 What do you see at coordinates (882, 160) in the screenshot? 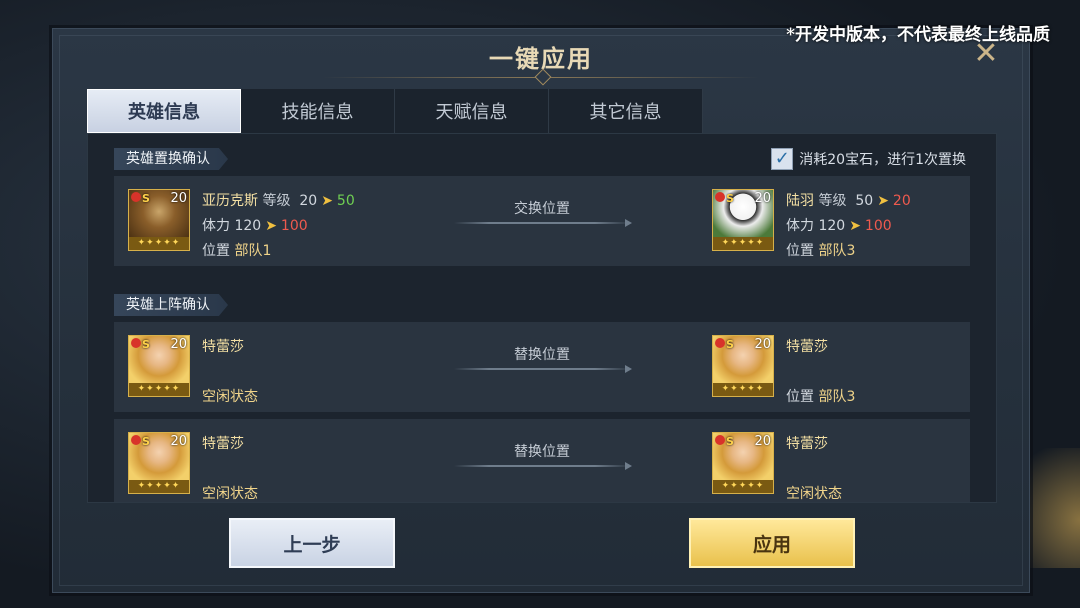
I see `consume-gems-label: 消耗20宝石，进行1次置换` at bounding box center [882, 160].